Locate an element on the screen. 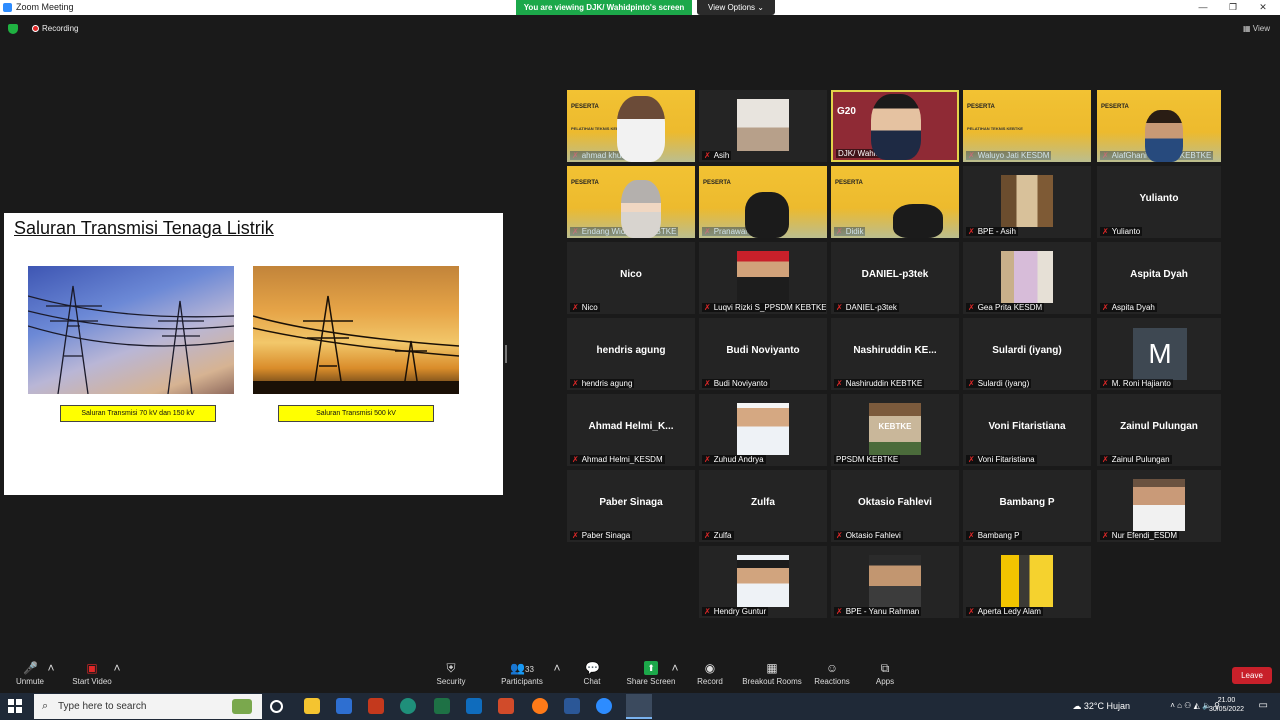 Image resolution: width=1280 pixels, height=720 pixels. apps-icon: ⧉ is located at coordinates (885, 668).